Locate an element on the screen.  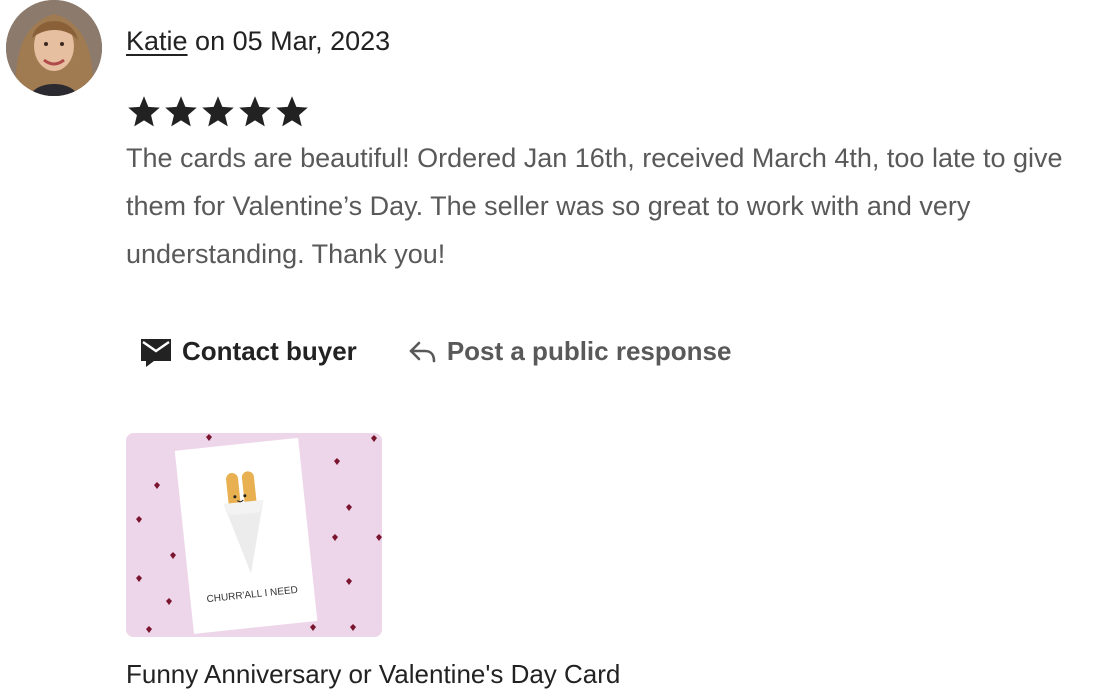
envelope-icon is located at coordinates (156, 352).